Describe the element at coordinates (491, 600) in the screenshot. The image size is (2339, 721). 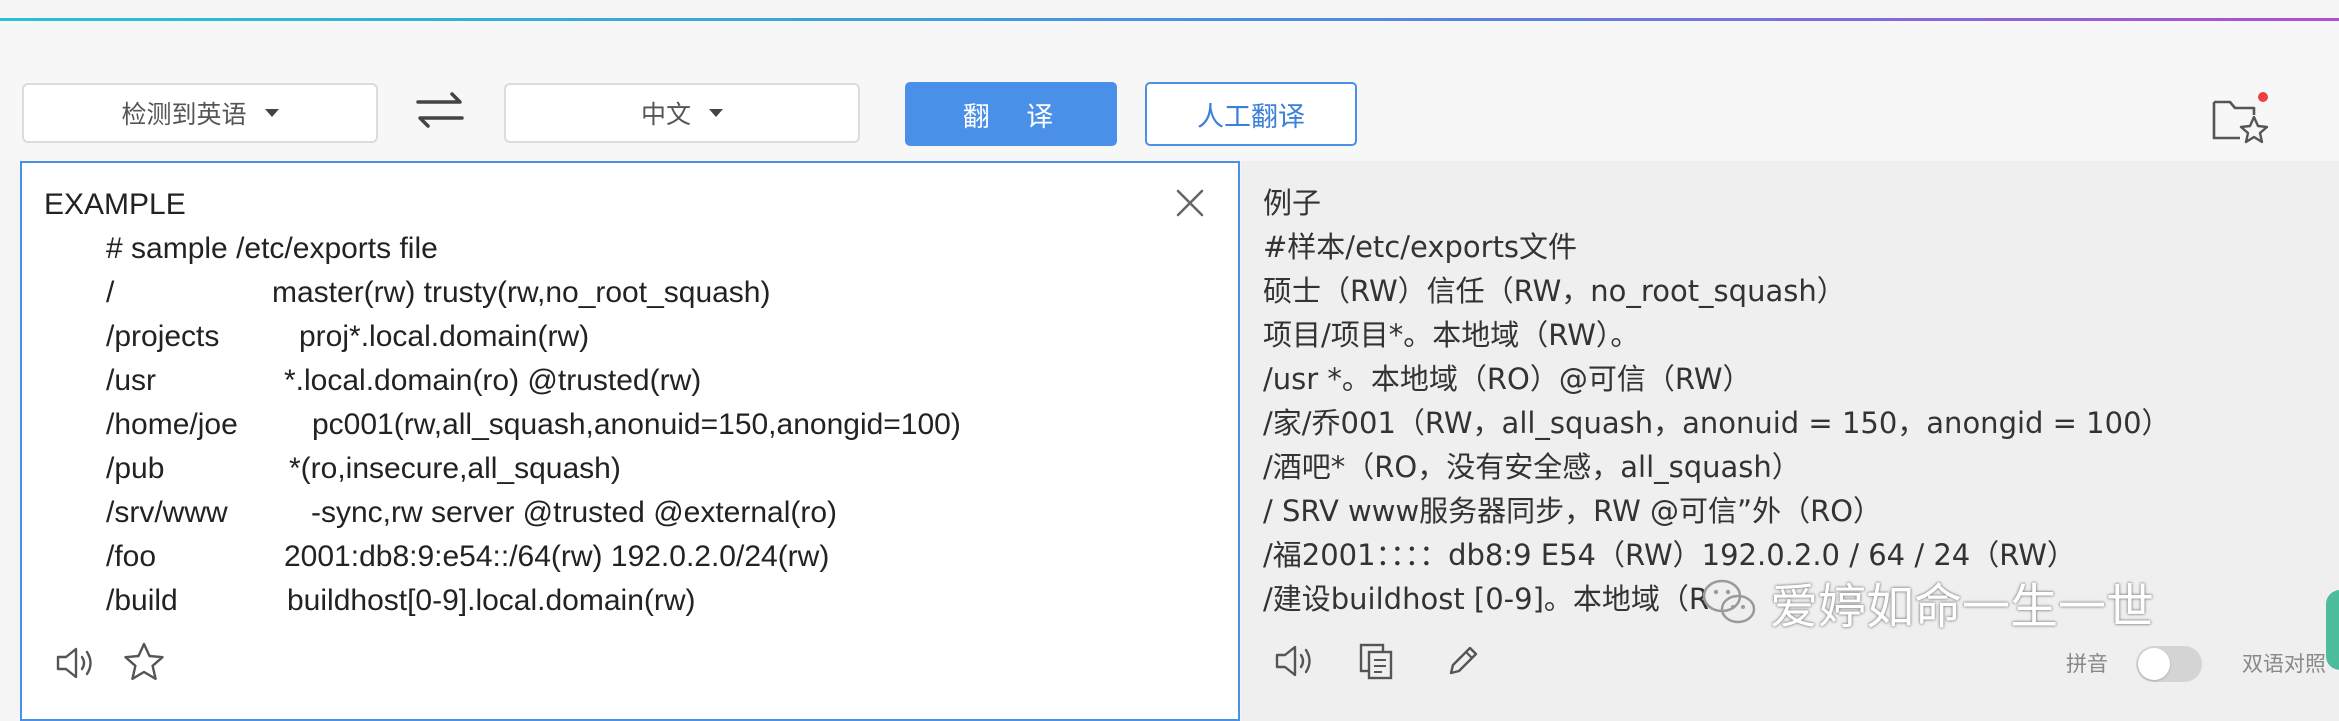
I see `source-line-options: buildhost[0-9].local.domain(rw)` at that location.